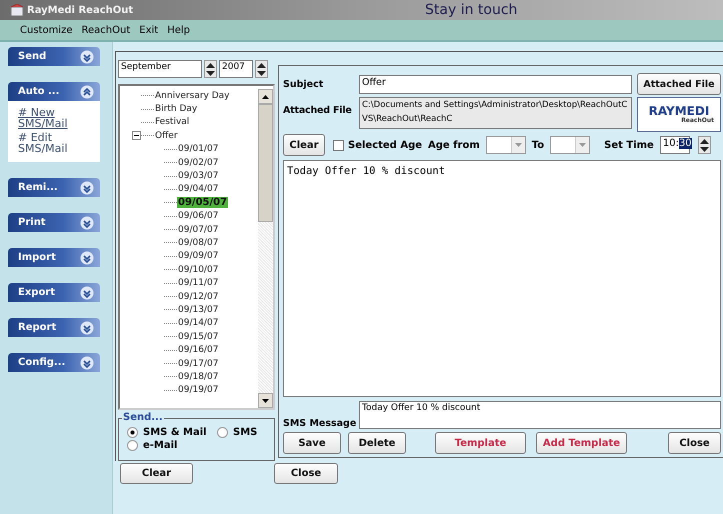 The height and width of the screenshot is (514, 723). I want to click on attached-file-field: C:\Documents and Settings\Administrator\Desktop\ReachOutCVS\ReachOut\ReachC, so click(495, 113).